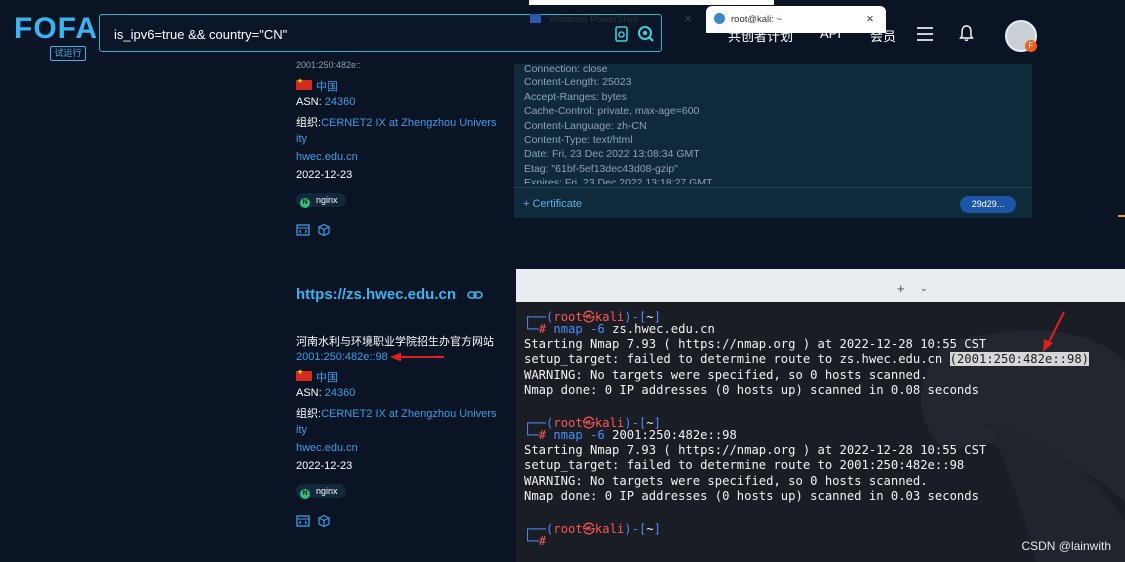 The width and height of the screenshot is (1125, 562). I want to click on result-url: https://zs.hwec.edu.cn, so click(376, 294).